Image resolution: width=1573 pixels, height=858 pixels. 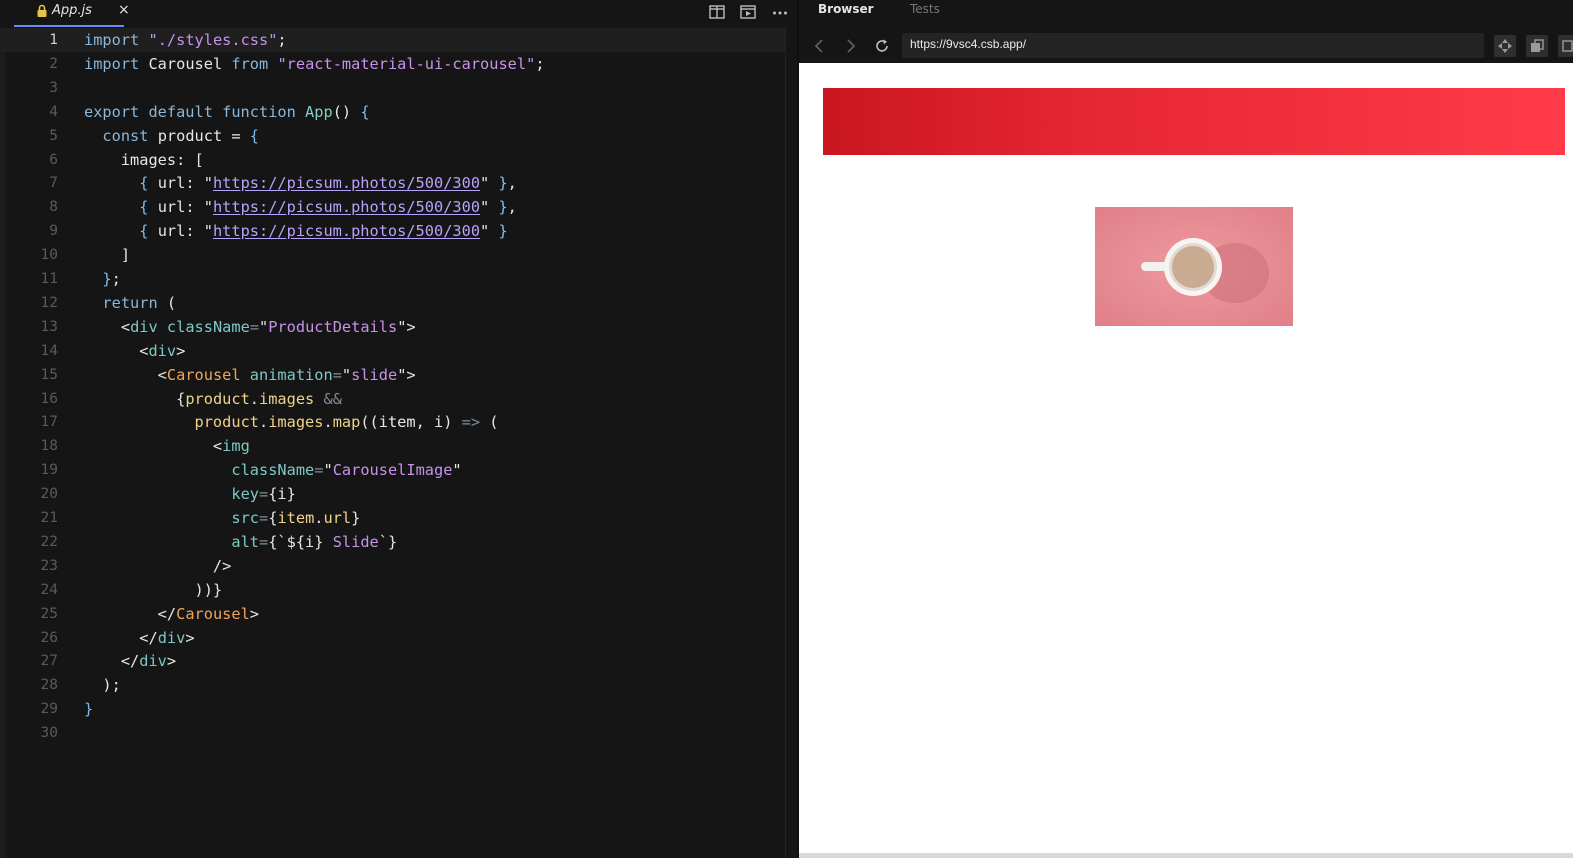 I want to click on tab-app-js: App.js ×, so click(x=72, y=14).